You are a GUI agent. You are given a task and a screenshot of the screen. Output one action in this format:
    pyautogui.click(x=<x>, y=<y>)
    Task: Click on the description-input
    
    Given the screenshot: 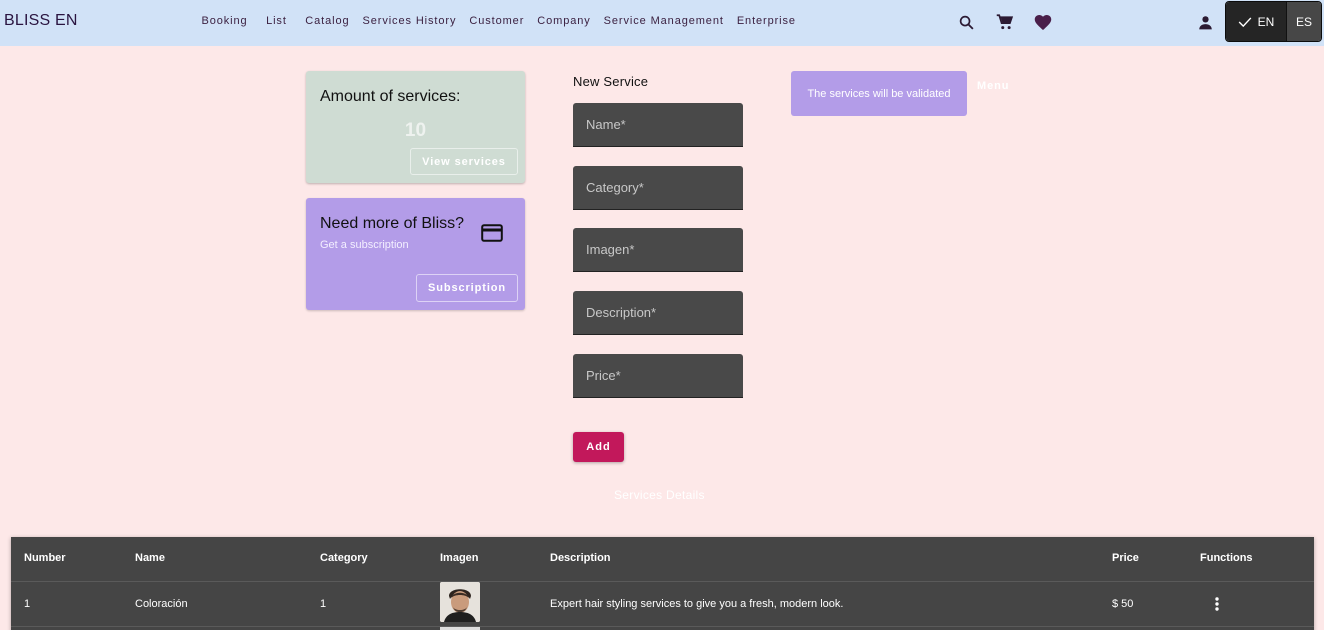 What is the action you would take?
    pyautogui.click(x=658, y=312)
    